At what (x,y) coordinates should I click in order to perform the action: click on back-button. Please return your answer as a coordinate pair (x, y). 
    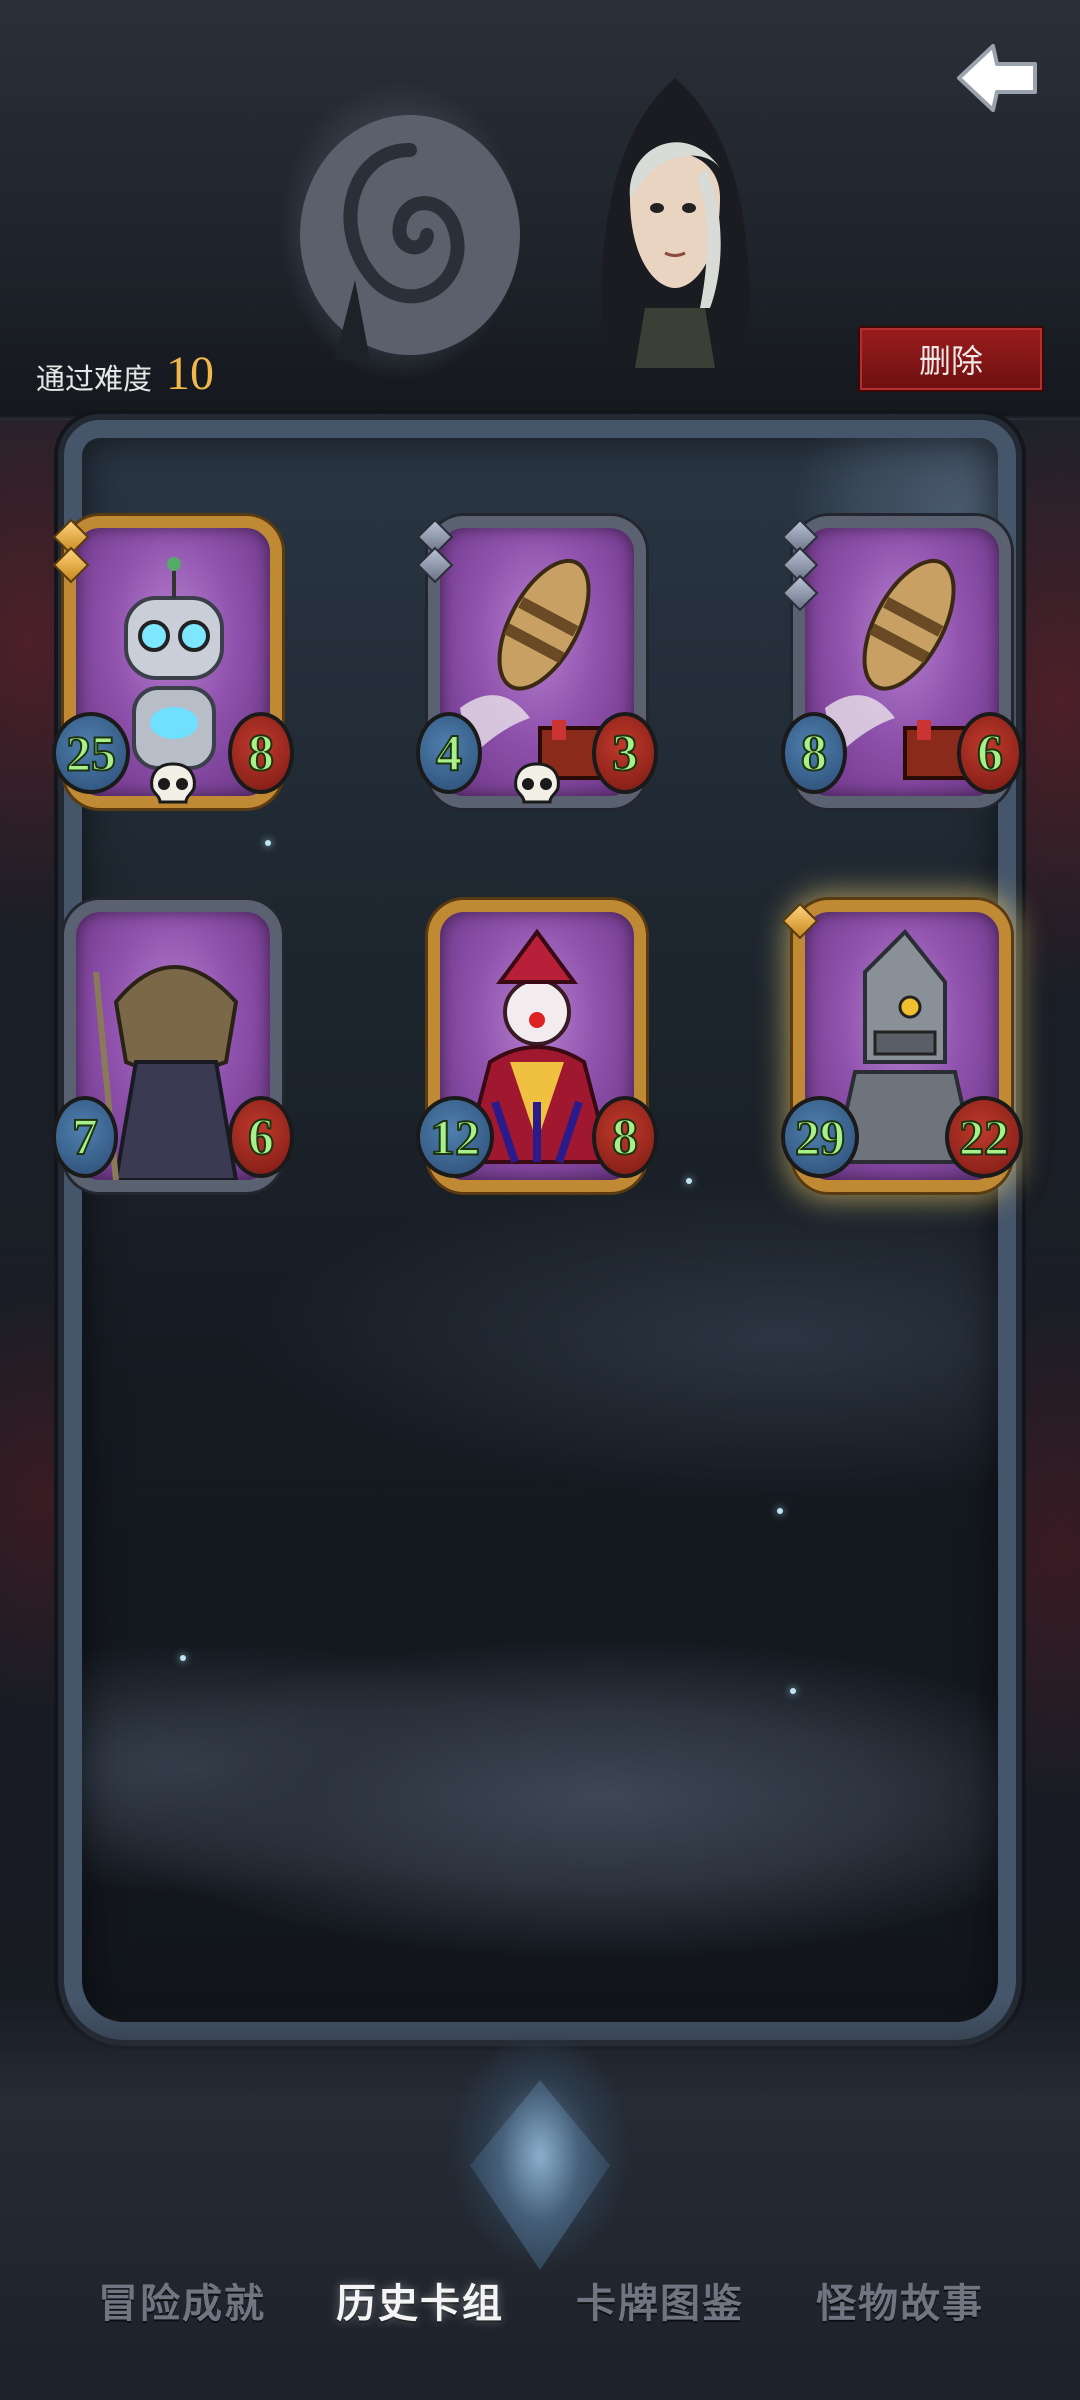
    Looking at the image, I should click on (996, 78).